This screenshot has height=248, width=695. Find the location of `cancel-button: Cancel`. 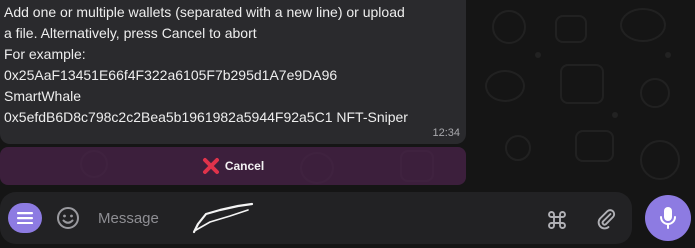

cancel-button: Cancel is located at coordinates (233, 166).